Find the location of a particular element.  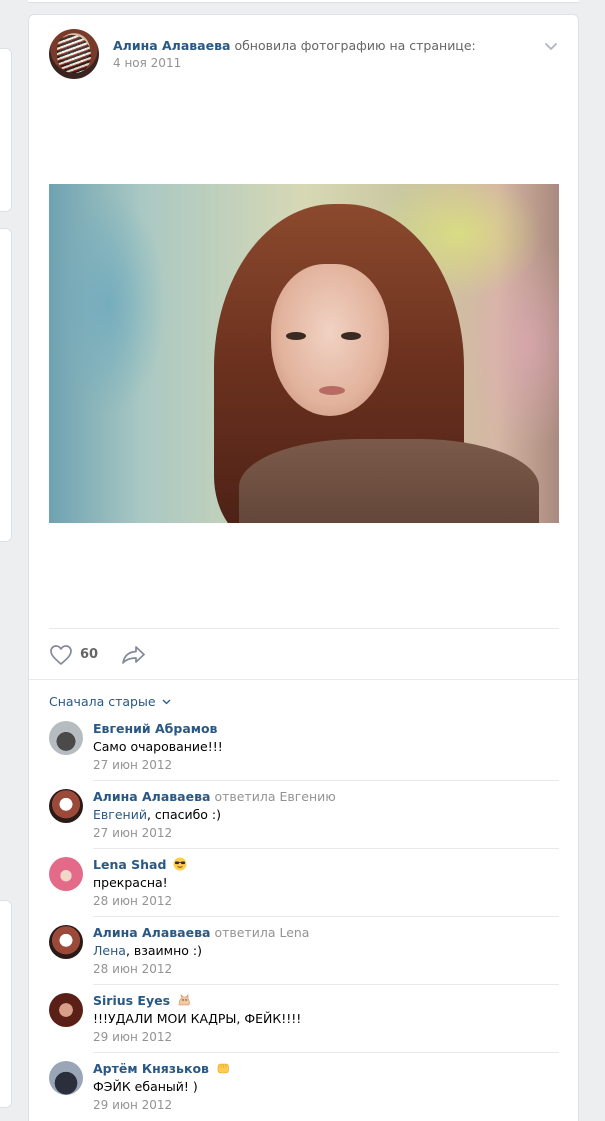

headdress-icon is located at coordinates (74, 54).